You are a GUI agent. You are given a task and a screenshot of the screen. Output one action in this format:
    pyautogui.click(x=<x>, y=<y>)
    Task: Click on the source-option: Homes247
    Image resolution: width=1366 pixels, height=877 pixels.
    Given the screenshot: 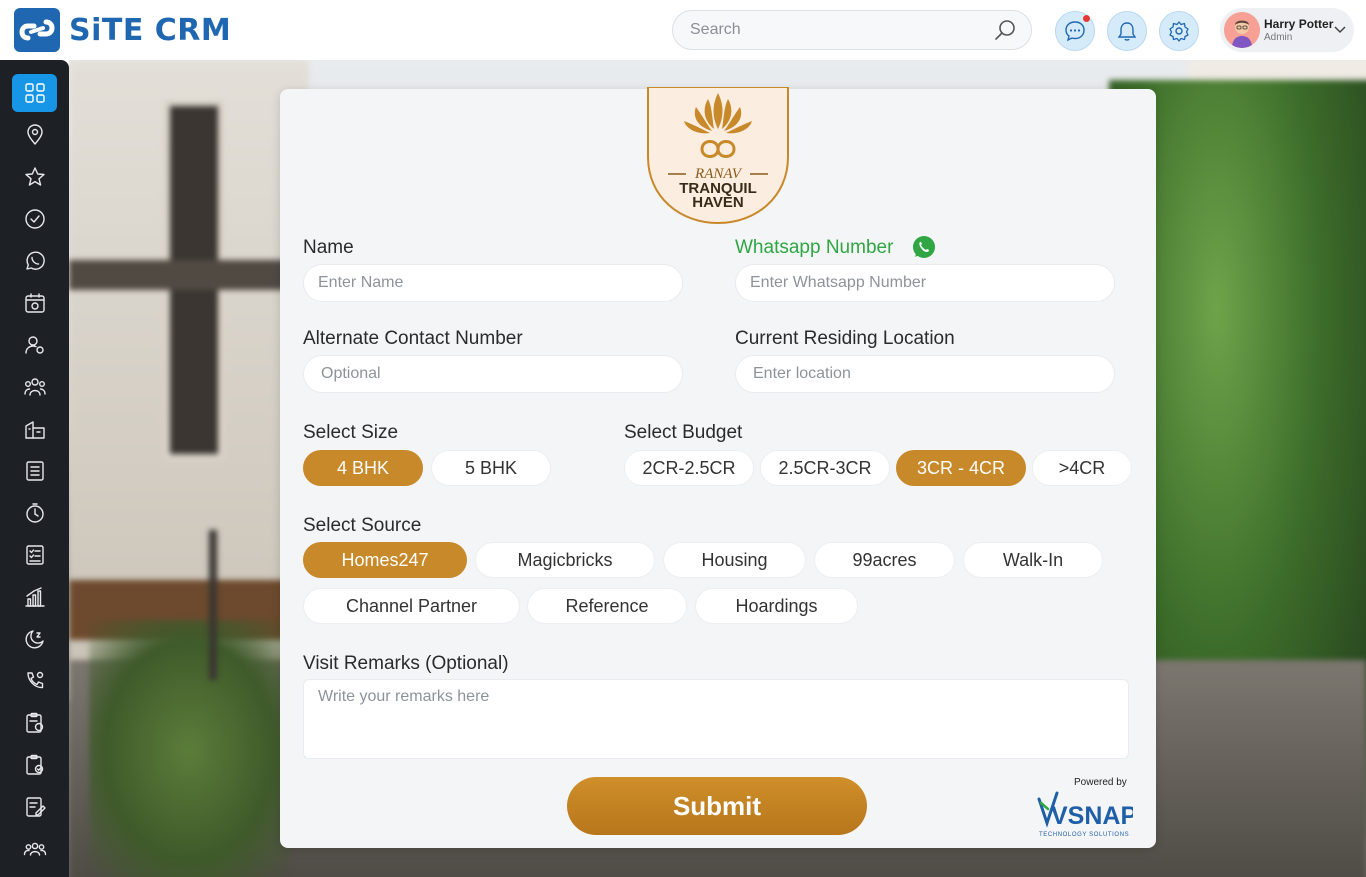 What is the action you would take?
    pyautogui.click(x=385, y=560)
    